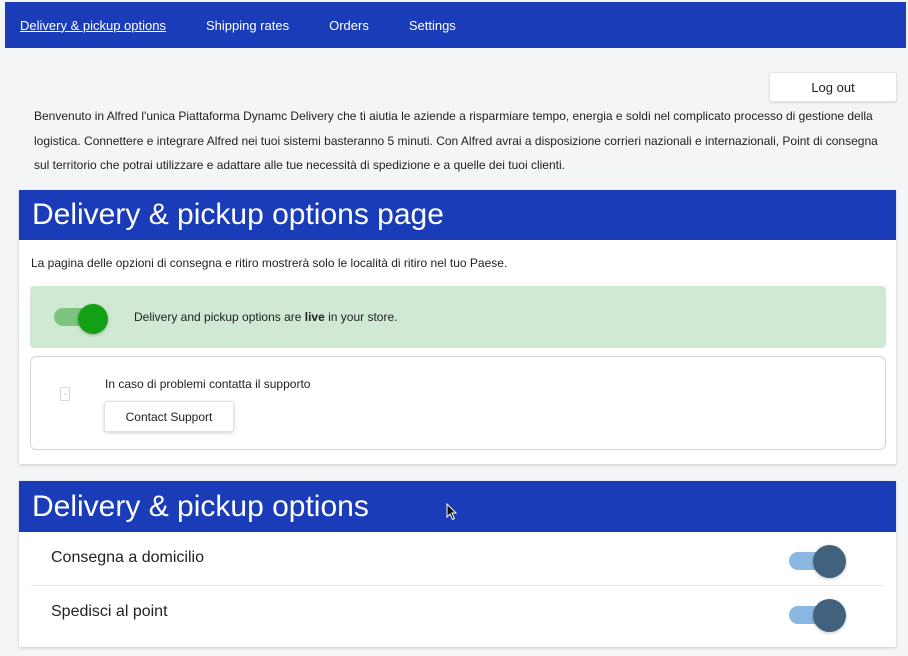 This screenshot has width=908, height=656. What do you see at coordinates (93, 319) in the screenshot?
I see `live-toggle-knob` at bounding box center [93, 319].